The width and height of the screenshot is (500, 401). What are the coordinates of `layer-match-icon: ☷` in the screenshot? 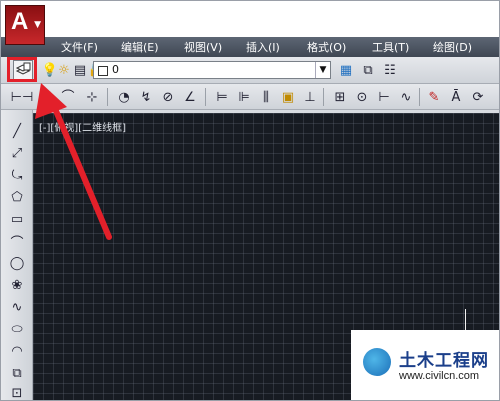 It's located at (390, 70).